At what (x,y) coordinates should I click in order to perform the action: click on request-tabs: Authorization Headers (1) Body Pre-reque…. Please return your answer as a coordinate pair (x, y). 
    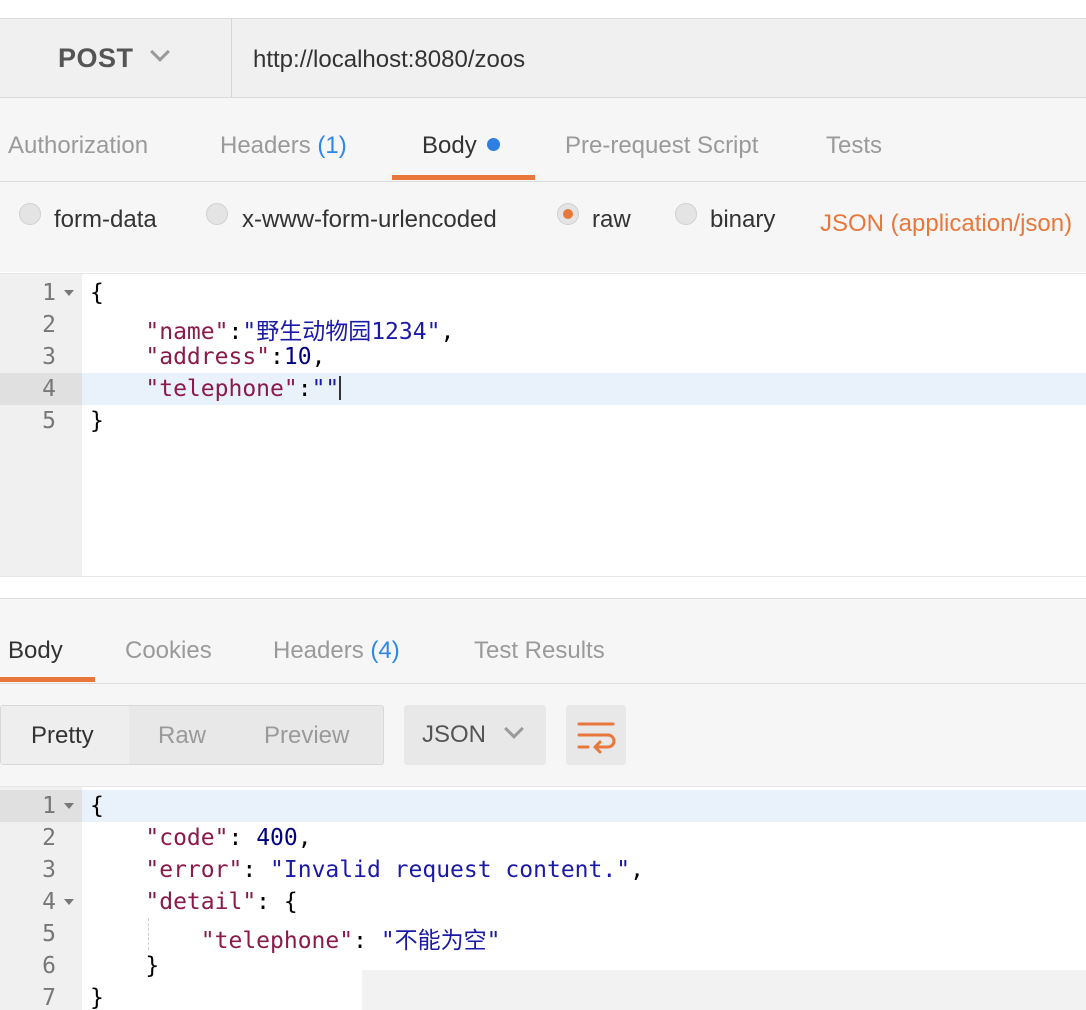
    Looking at the image, I should click on (543, 140).